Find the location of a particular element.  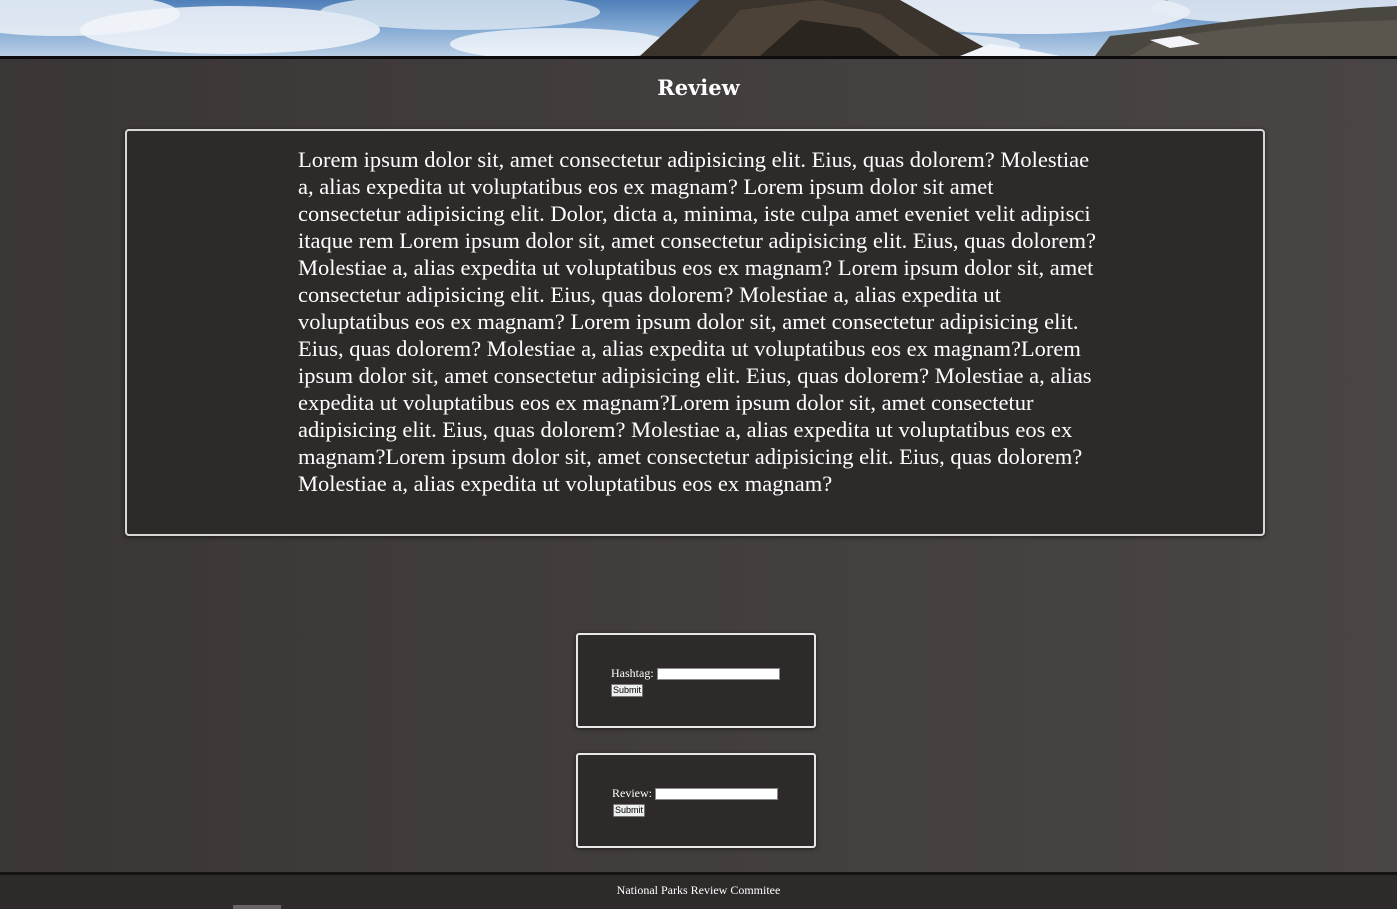

hashtag-row: Hashtag: is located at coordinates (695, 673).